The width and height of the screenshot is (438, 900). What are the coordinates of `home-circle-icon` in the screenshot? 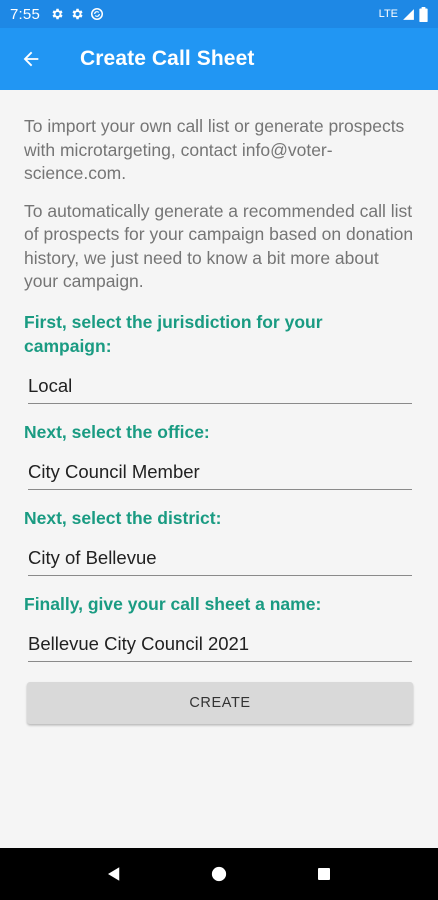 It's located at (219, 874).